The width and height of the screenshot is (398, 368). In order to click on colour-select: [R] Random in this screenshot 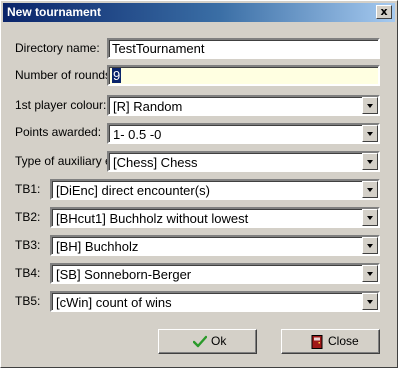, I will do `click(243, 105)`.